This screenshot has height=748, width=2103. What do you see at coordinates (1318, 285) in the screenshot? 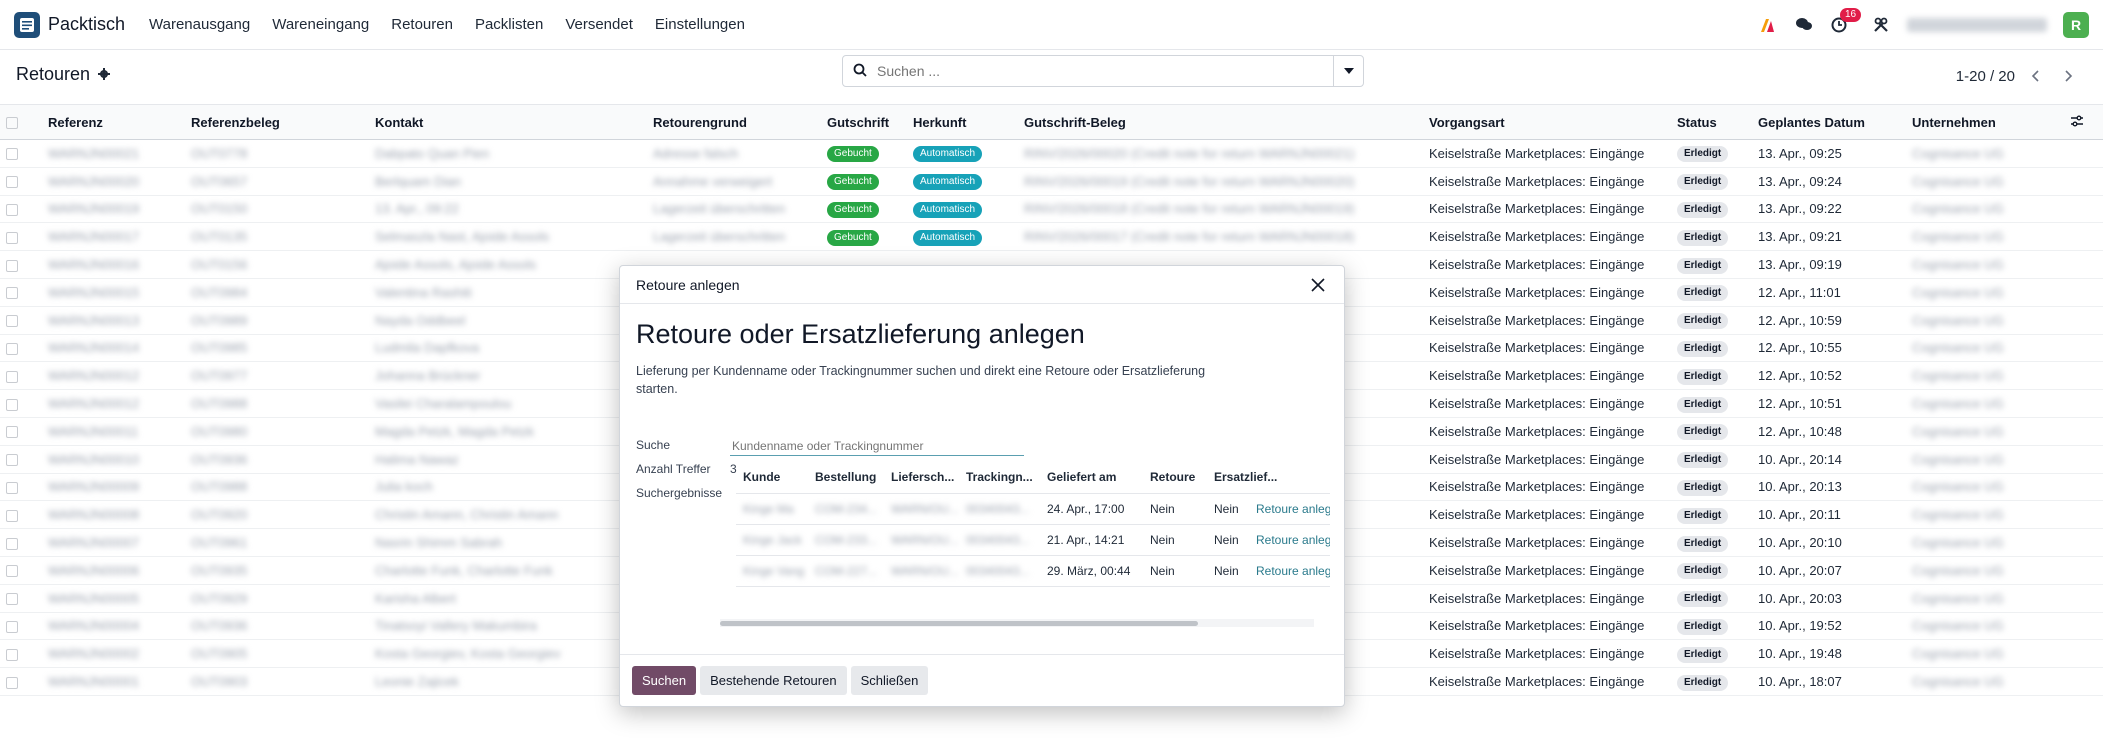
I see `close-icon` at bounding box center [1318, 285].